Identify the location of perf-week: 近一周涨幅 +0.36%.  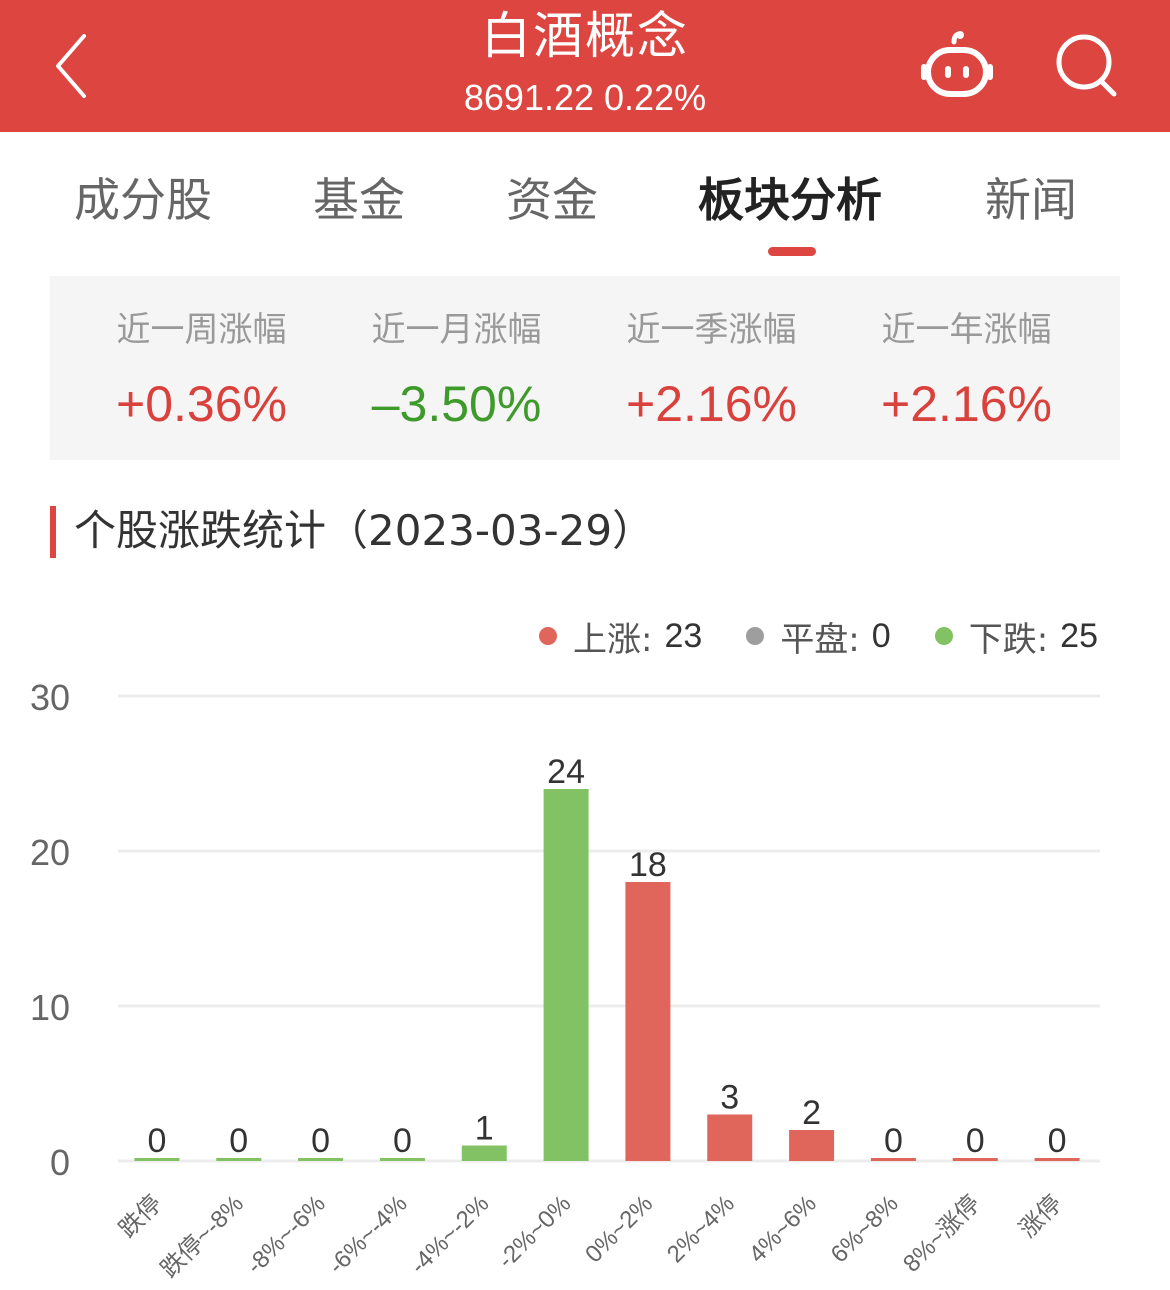
(201, 368).